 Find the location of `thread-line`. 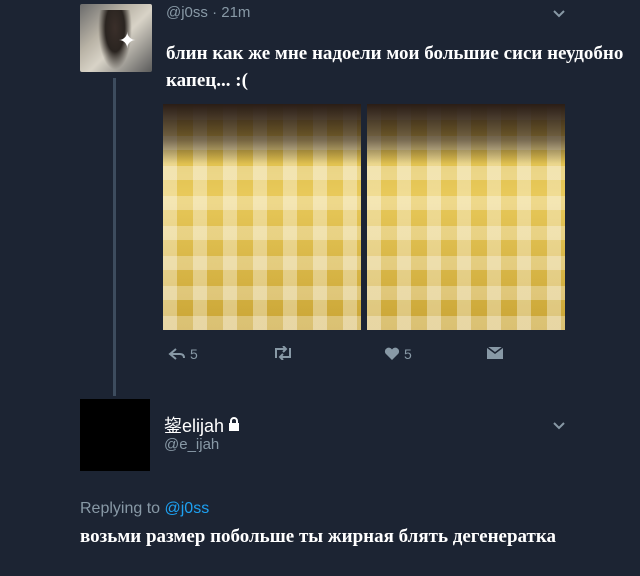

thread-line is located at coordinates (114, 237).